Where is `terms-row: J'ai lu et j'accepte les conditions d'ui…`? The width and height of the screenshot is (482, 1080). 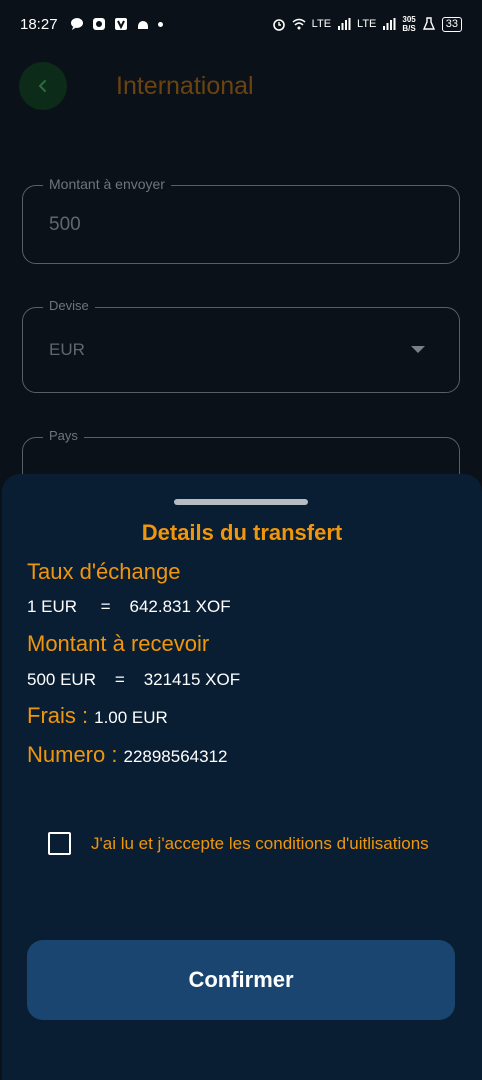 terms-row: J'ai lu et j'accepte les conditions d'ui… is located at coordinates (238, 843).